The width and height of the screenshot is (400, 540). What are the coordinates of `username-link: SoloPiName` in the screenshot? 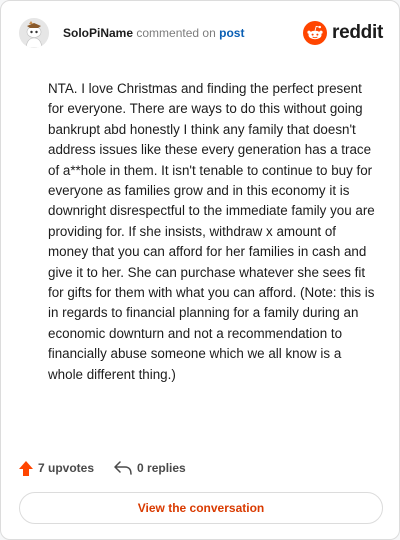 It's located at (98, 33).